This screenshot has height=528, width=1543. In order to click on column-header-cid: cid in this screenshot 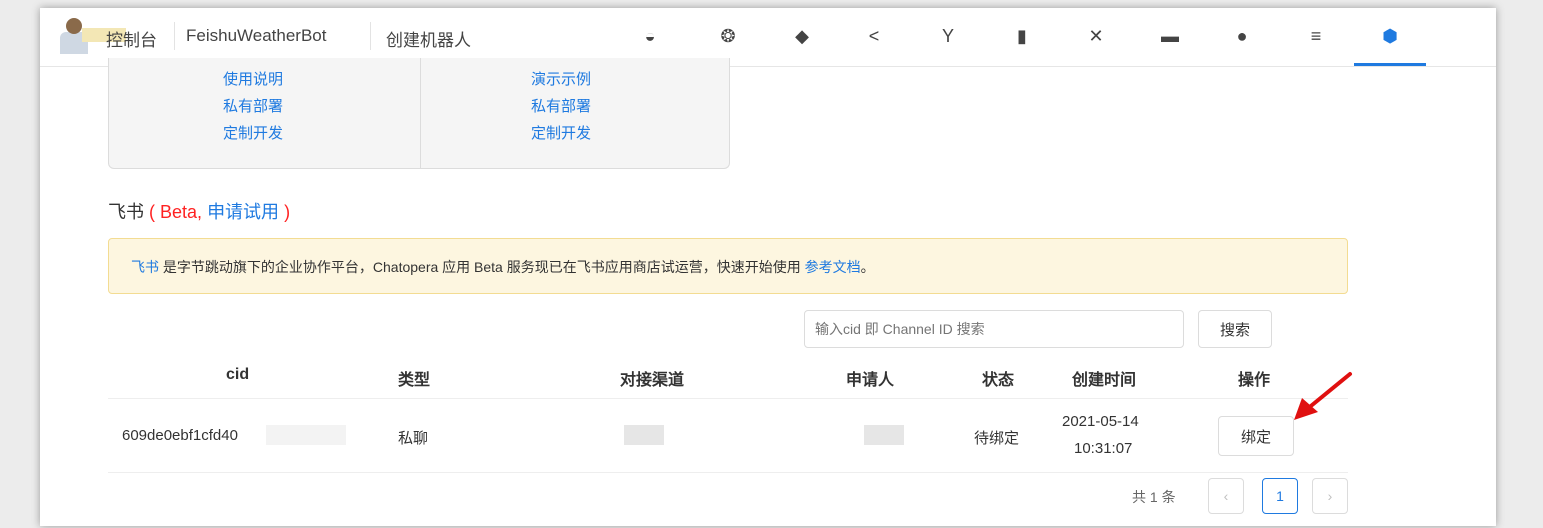, I will do `click(238, 374)`.